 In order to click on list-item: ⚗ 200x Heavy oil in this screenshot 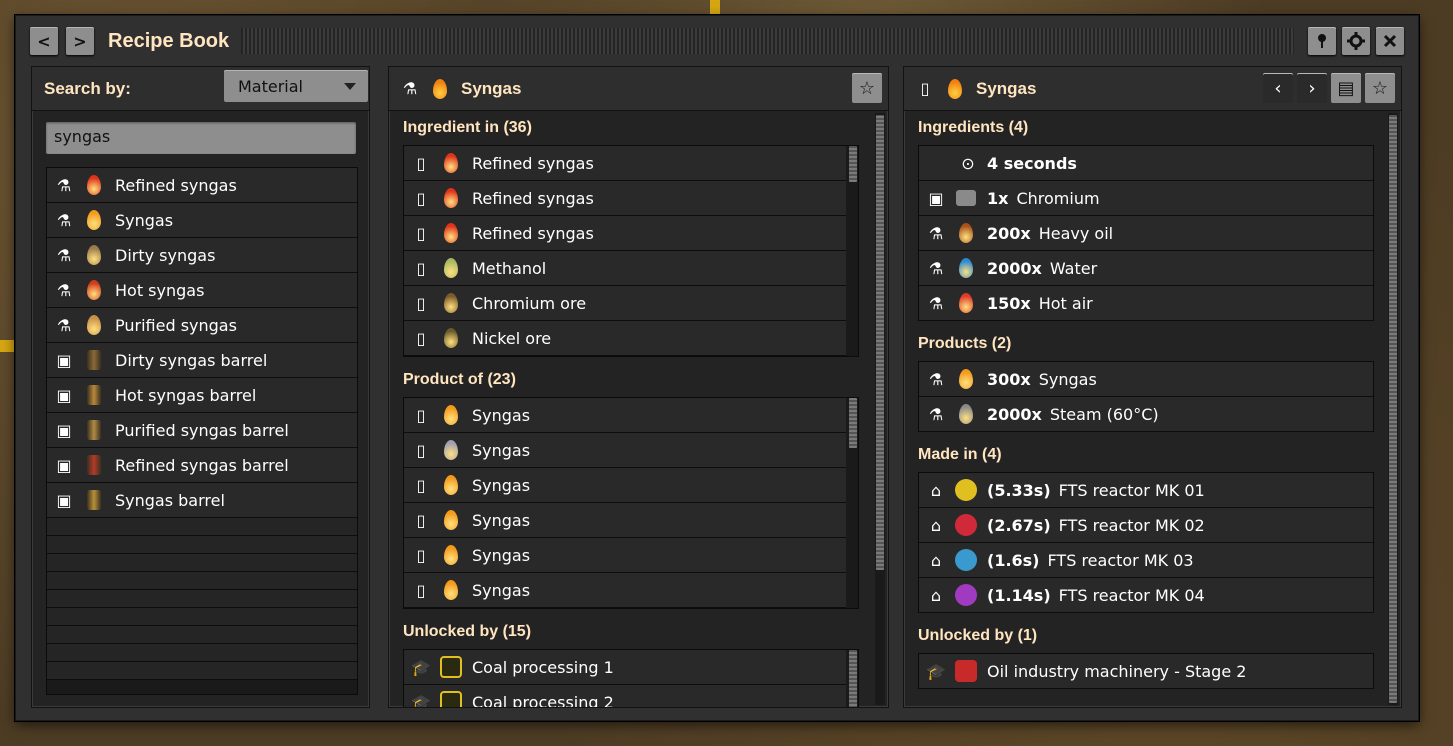, I will do `click(1146, 233)`.